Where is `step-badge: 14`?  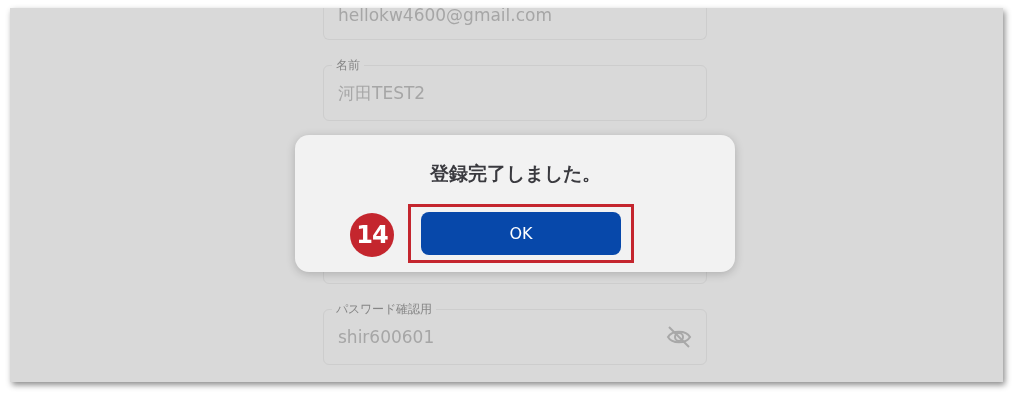
step-badge: 14 is located at coordinates (372, 235).